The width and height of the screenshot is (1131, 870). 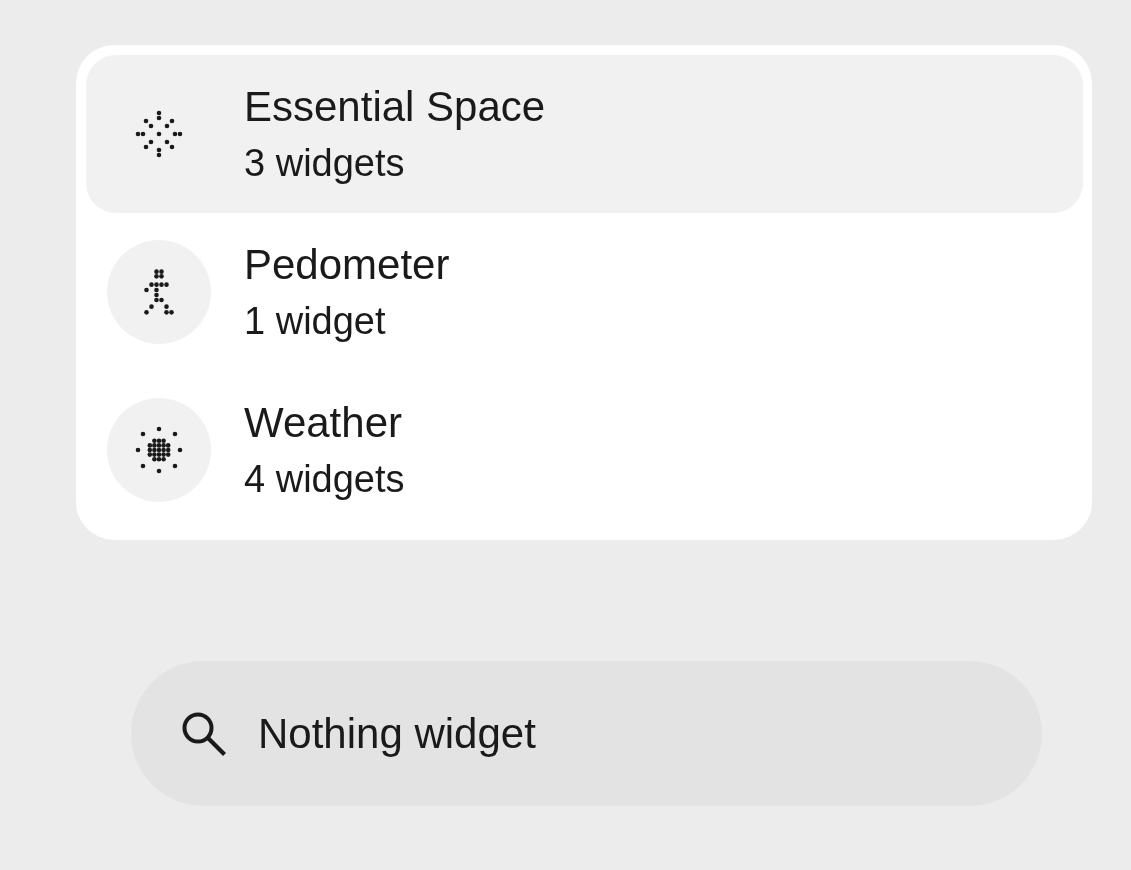 What do you see at coordinates (347, 265) in the screenshot?
I see `widget-group-name: Pedometer` at bounding box center [347, 265].